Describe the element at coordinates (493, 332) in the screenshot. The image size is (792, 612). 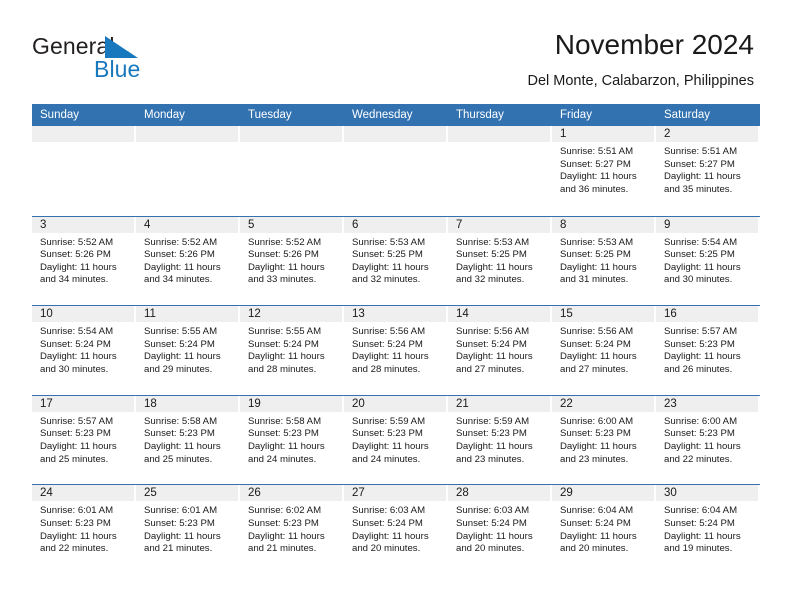
I see `sunrise-text: Sunrise: 5:56 AM` at that location.